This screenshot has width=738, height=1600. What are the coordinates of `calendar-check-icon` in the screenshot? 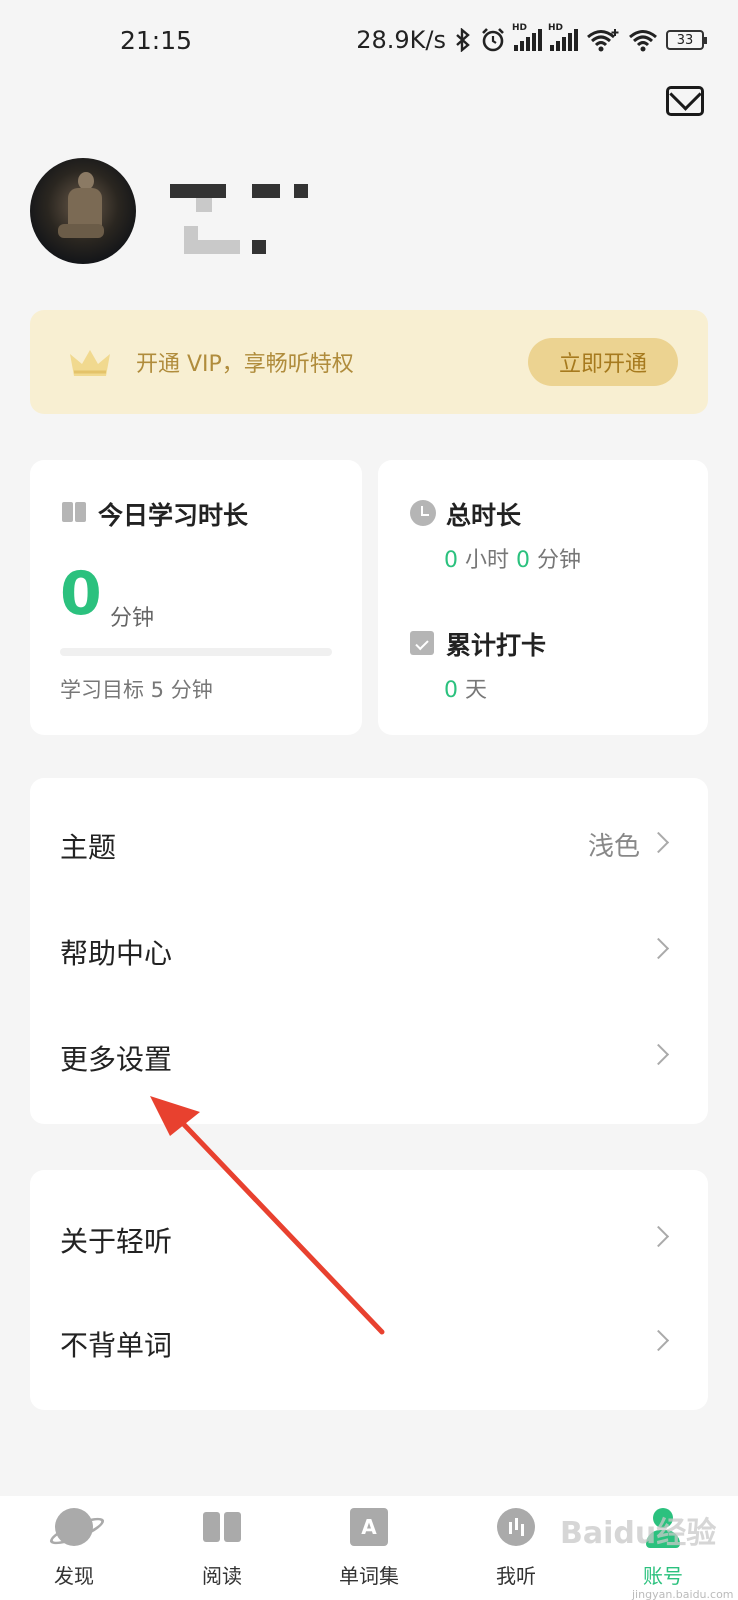 It's located at (422, 643).